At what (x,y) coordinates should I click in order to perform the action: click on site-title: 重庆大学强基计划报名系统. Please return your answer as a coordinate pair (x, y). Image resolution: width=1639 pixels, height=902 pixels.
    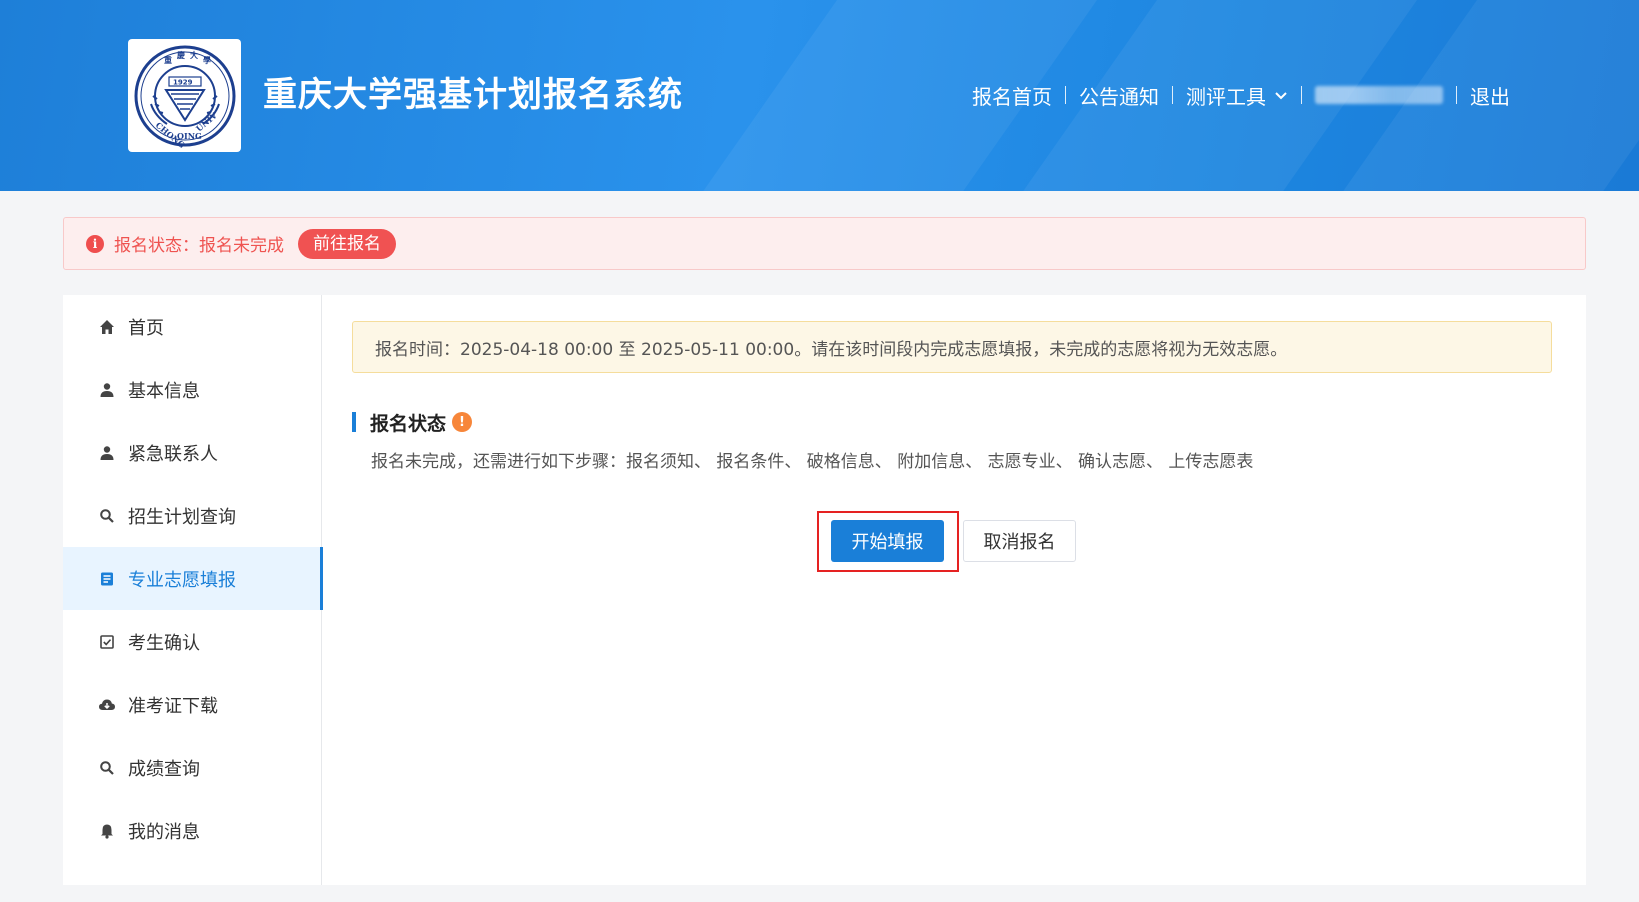
    Looking at the image, I should click on (473, 95).